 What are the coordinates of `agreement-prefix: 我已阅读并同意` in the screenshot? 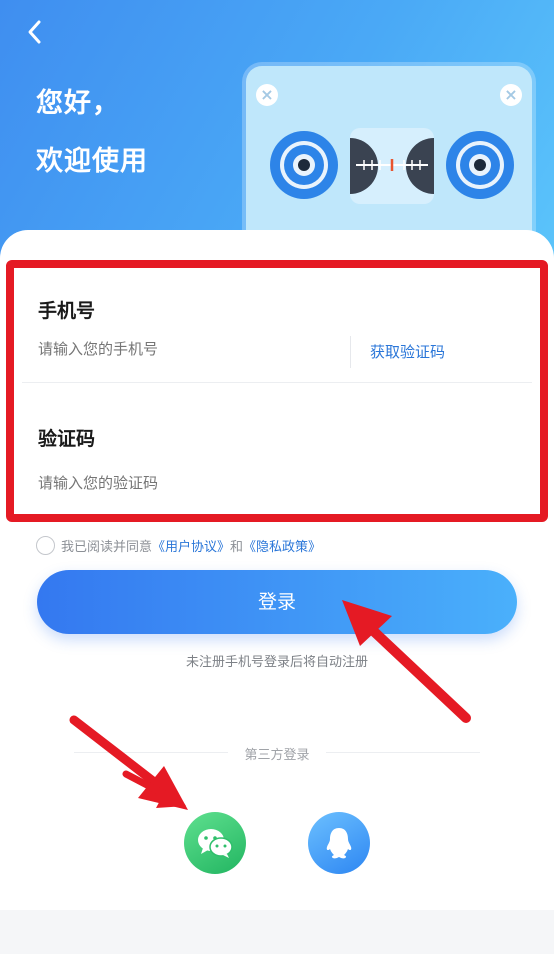 It's located at (107, 547).